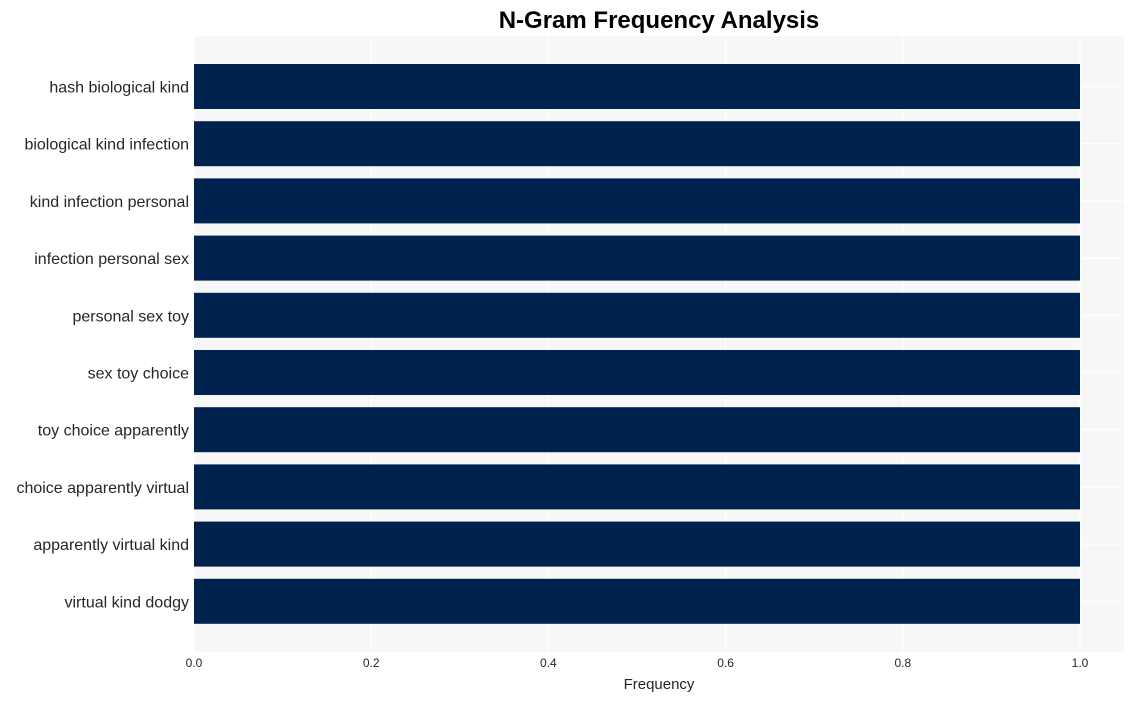 This screenshot has height=701, width=1134. What do you see at coordinates (126, 602) in the screenshot?
I see `y-tick-label: virtual kind dodgy` at bounding box center [126, 602].